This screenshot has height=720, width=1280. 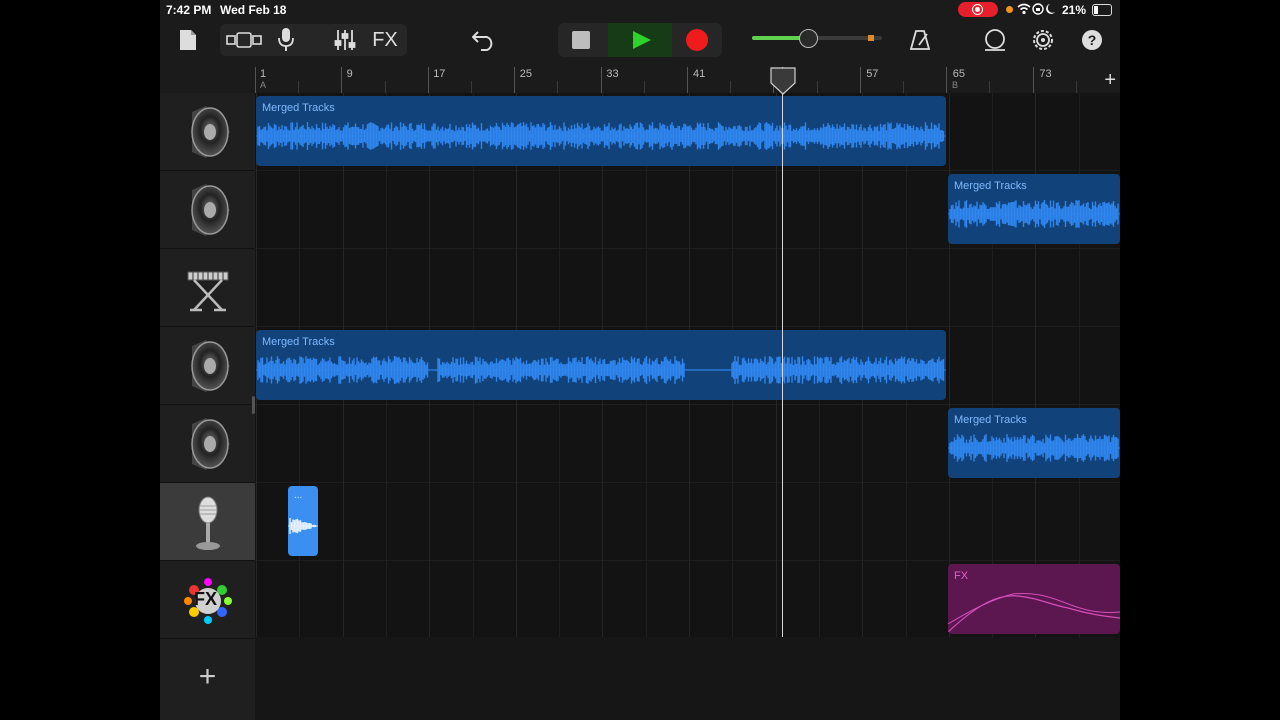 I want to click on play-button, so click(x=640, y=40).